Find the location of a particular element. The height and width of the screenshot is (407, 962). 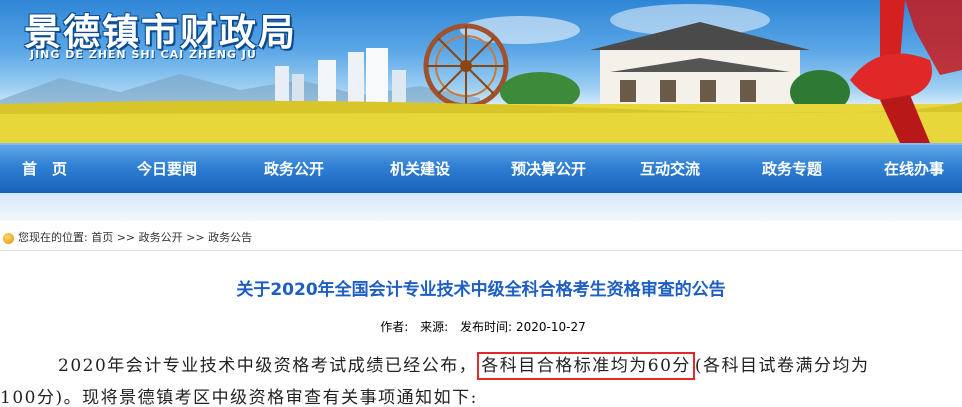

site-pinyin: JING DE ZHEN SHI CAI ZHENG JU is located at coordinates (143, 54).